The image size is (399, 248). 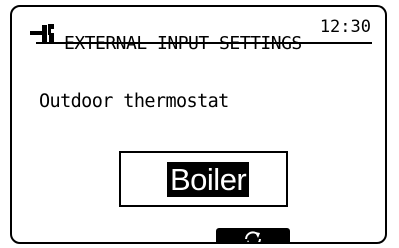 I want to click on setting-label: Outdoor thermostat, so click(x=134, y=101).